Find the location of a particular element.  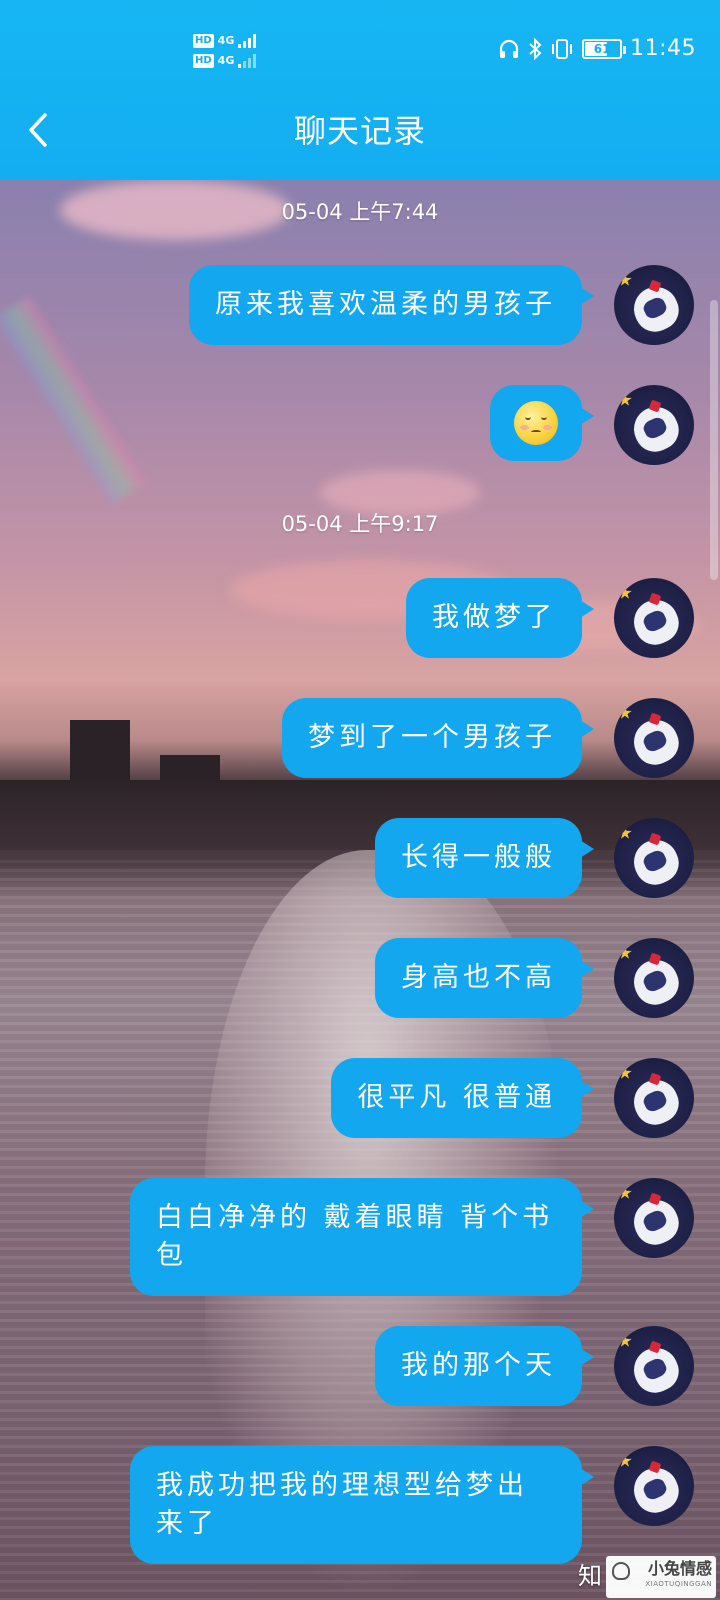

message-bubble: 我成功把我的理想型给梦出来了 is located at coordinates (362, 1505).